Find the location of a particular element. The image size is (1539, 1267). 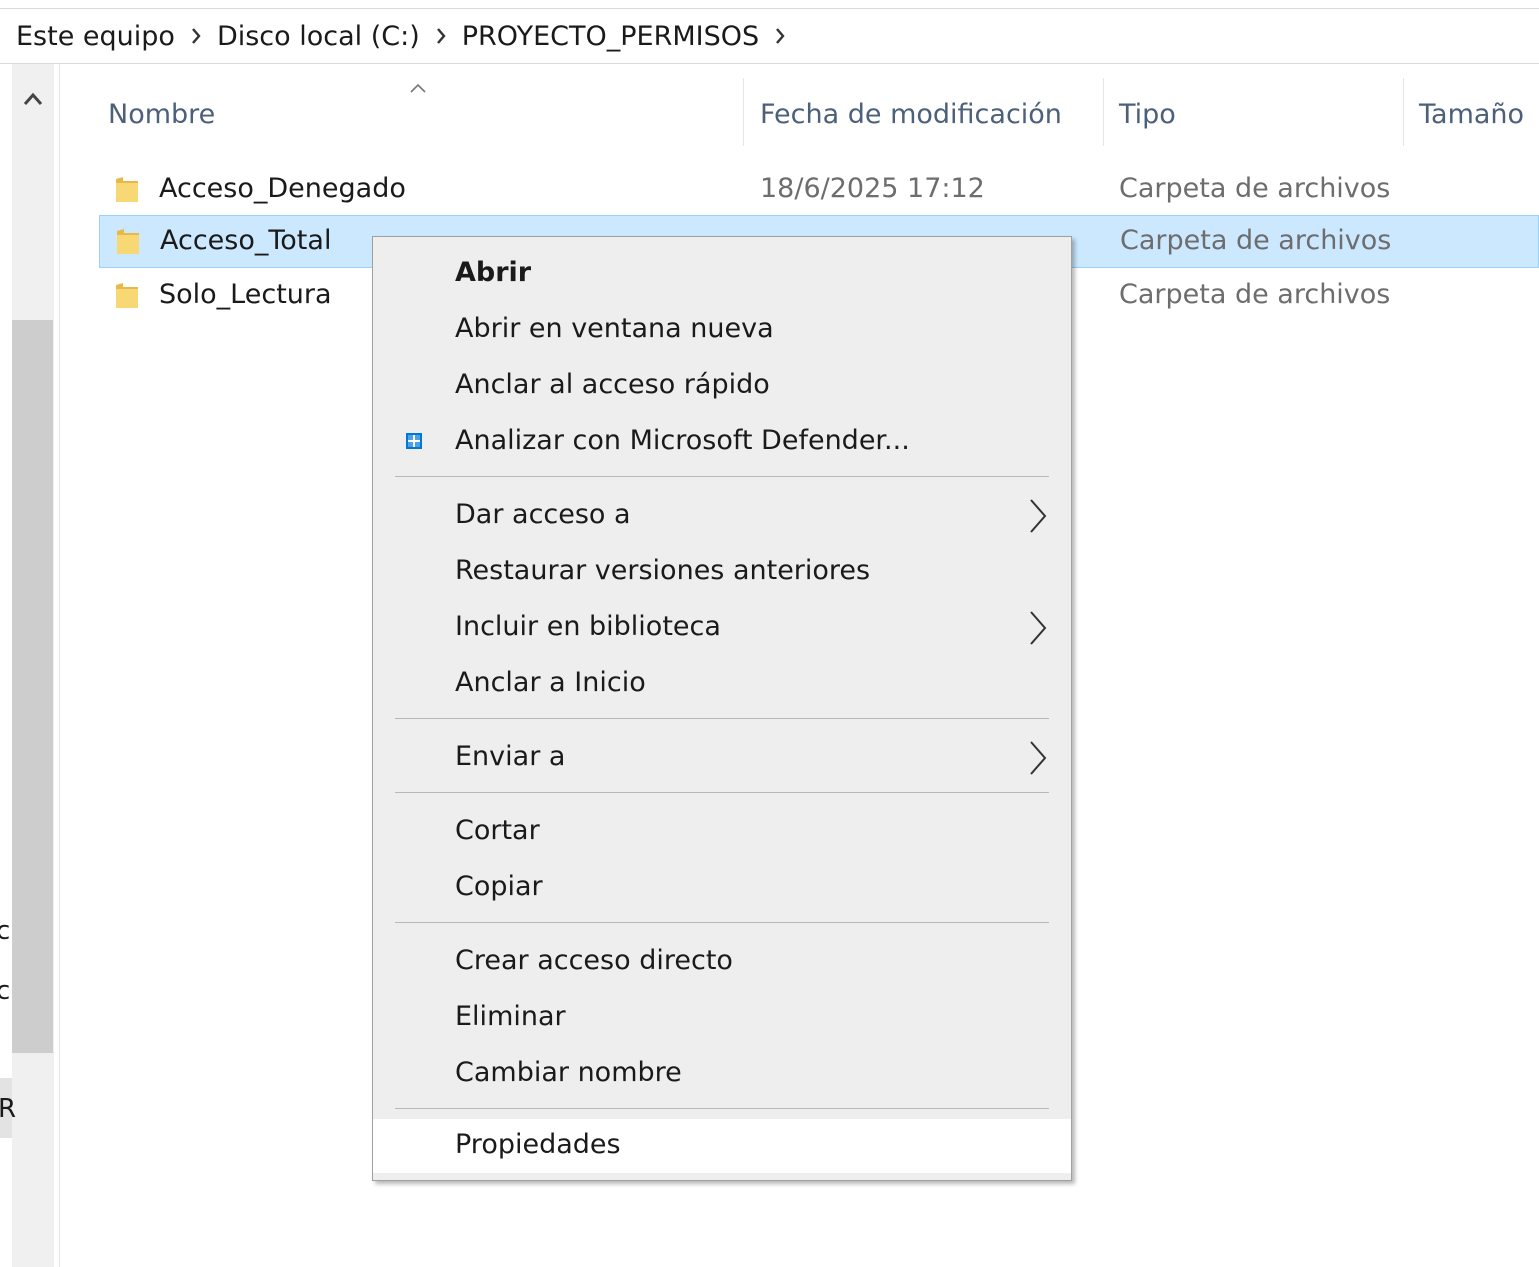

column-header-date: Fecha de modificación is located at coordinates (930, 114).